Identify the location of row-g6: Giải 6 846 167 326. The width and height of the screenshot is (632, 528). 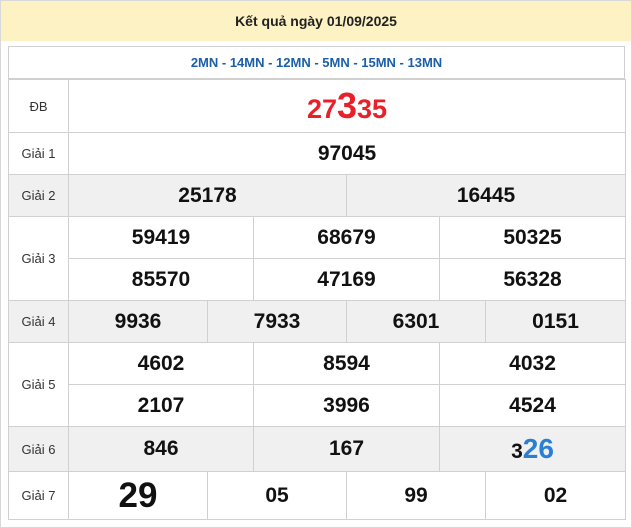
(317, 449).